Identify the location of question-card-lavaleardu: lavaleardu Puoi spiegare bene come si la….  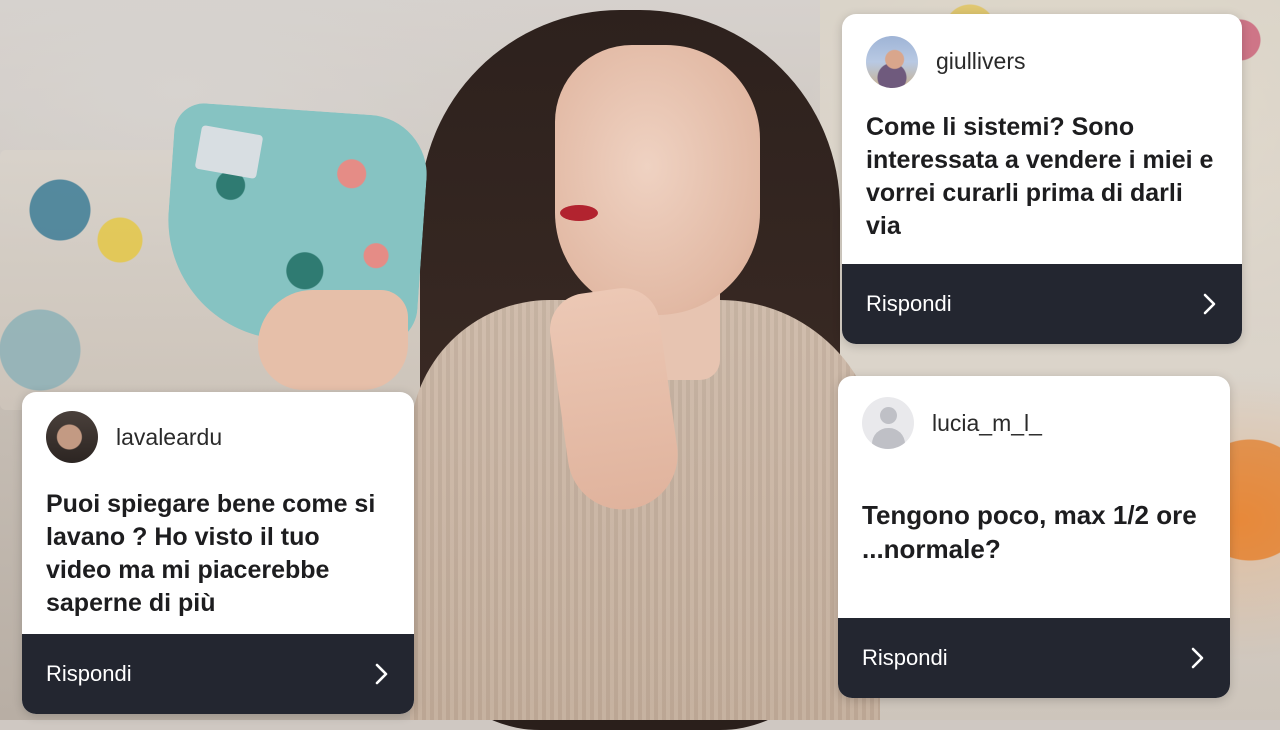
(218, 553).